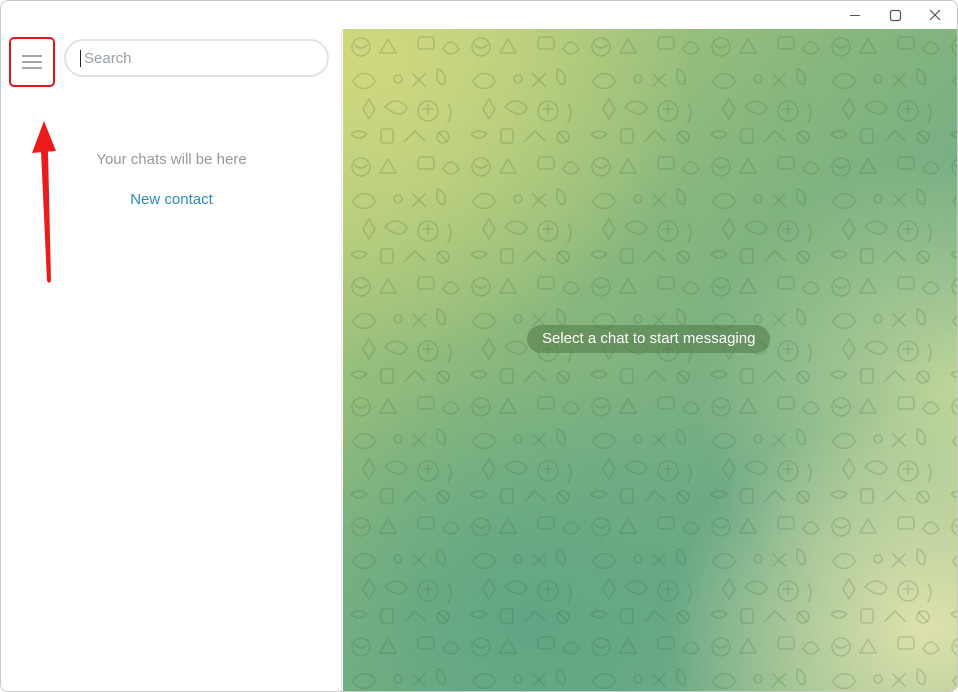  Describe the element at coordinates (649, 339) in the screenshot. I see `select-chat-placeholder: Select a chat to start messaging` at that location.